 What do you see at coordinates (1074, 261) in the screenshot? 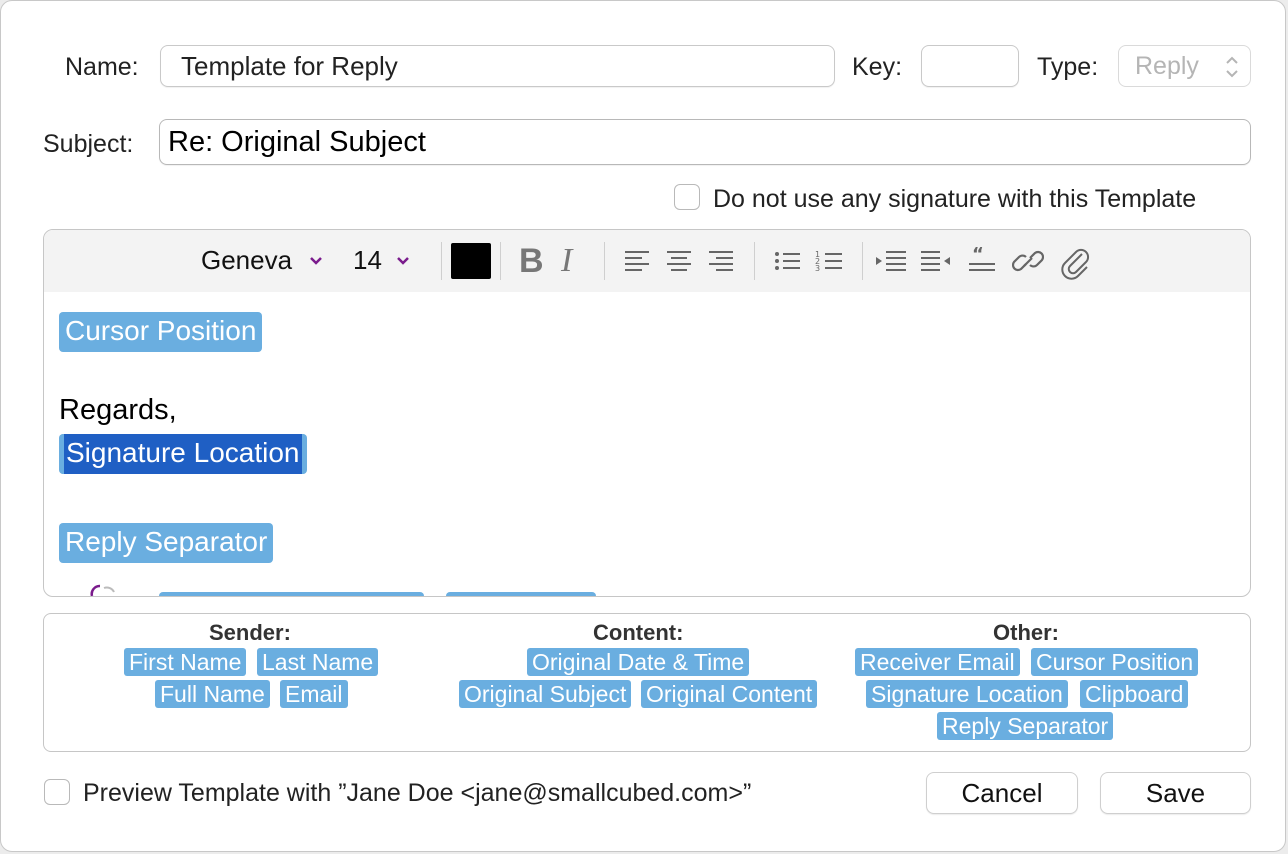
I see `attachment-icon` at bounding box center [1074, 261].